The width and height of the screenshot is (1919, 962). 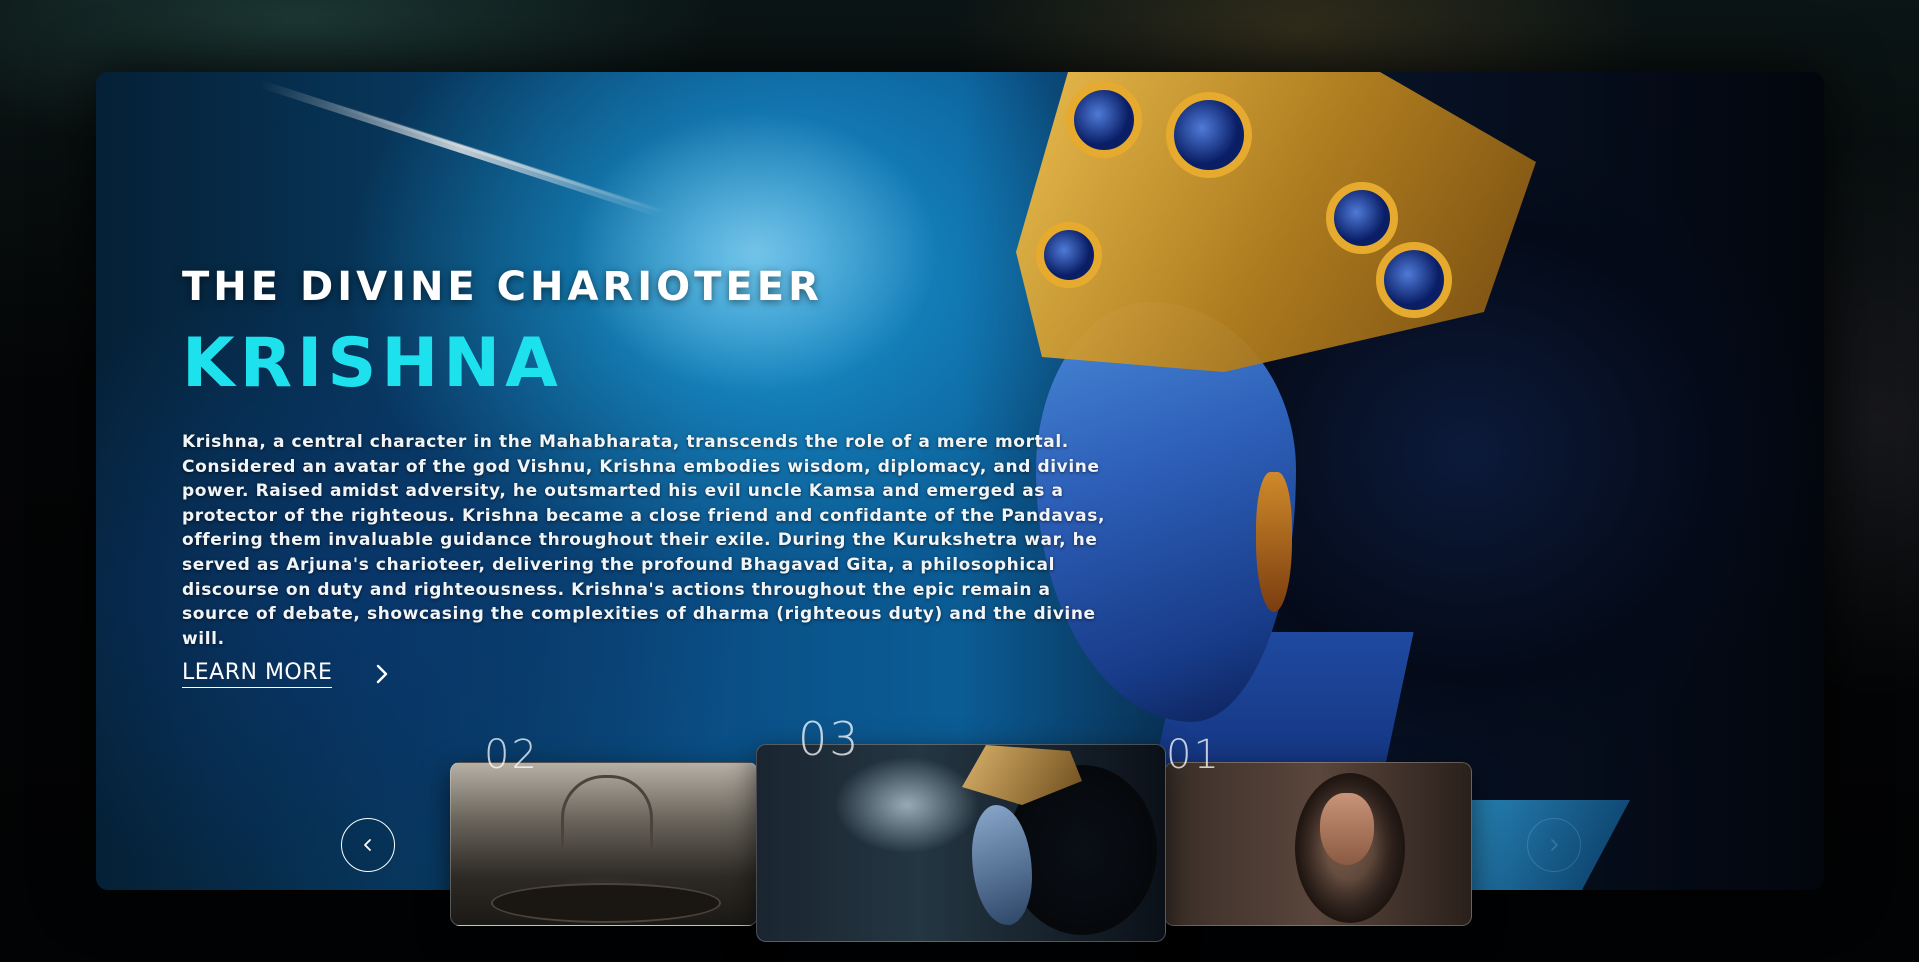 I want to click on thumbnail-number: 01, so click(x=1193, y=755).